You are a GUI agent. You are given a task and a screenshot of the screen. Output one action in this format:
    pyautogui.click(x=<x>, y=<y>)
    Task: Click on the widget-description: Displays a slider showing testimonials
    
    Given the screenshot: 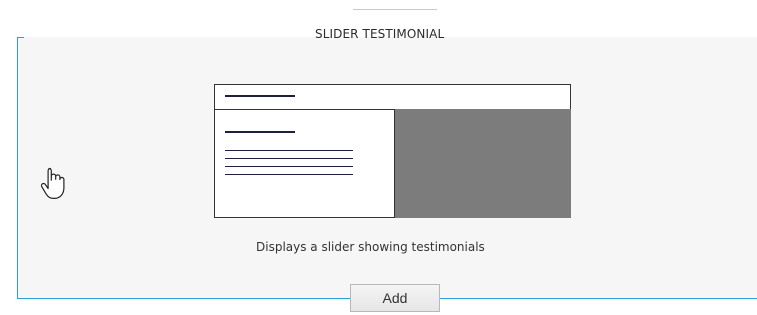 What is the action you would take?
    pyautogui.click(x=370, y=247)
    